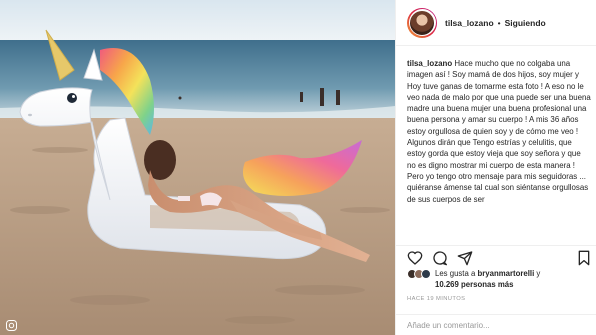 This screenshot has height=335, width=596. I want to click on post-header: tilsa_lozano • Siguiendo, so click(496, 23).